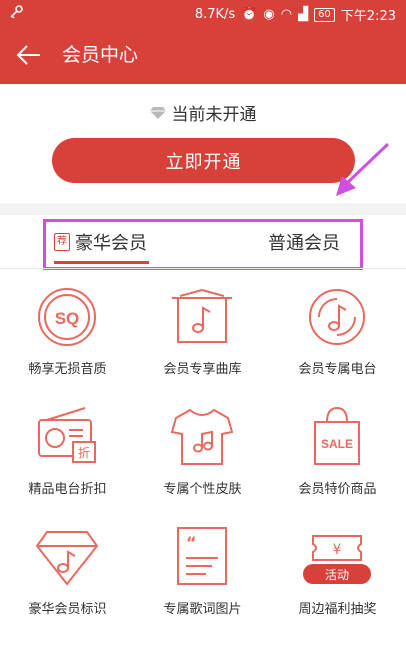 This screenshot has width=406, height=655. I want to click on activity-badge-text: 活动, so click(337, 575).